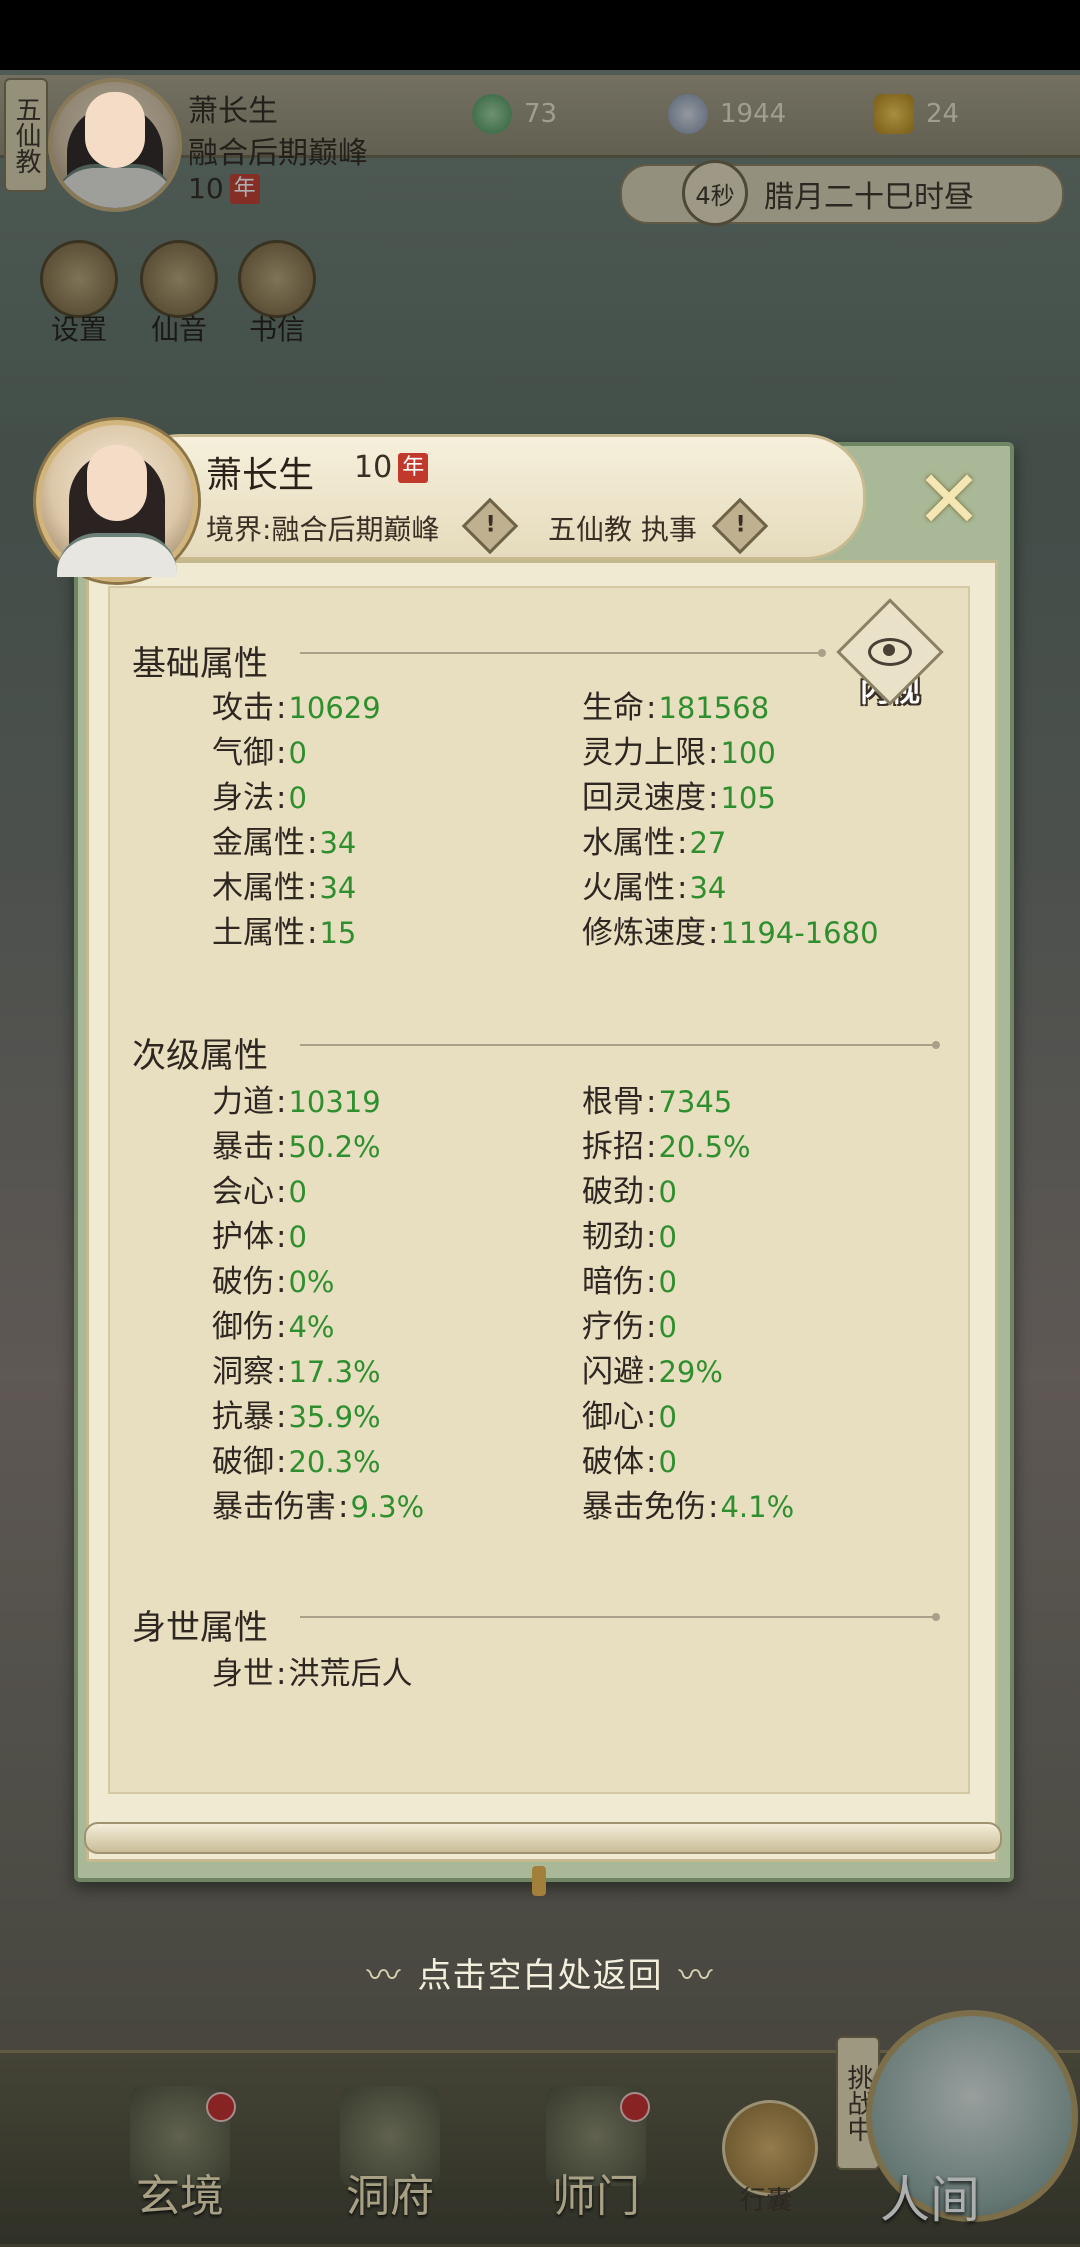  I want to click on stat-value: 35.9%, so click(334, 1417).